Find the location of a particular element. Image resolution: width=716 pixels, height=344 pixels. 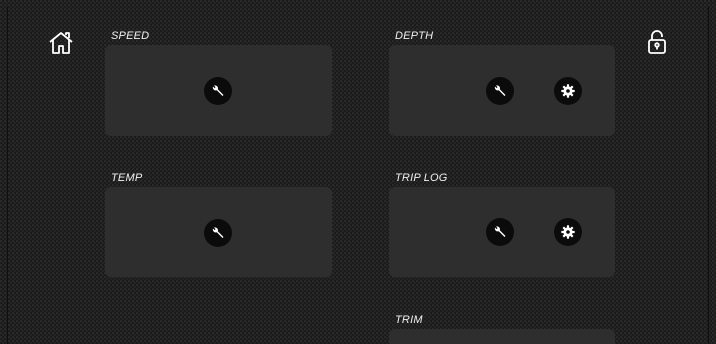

speed-widget is located at coordinates (218, 90).